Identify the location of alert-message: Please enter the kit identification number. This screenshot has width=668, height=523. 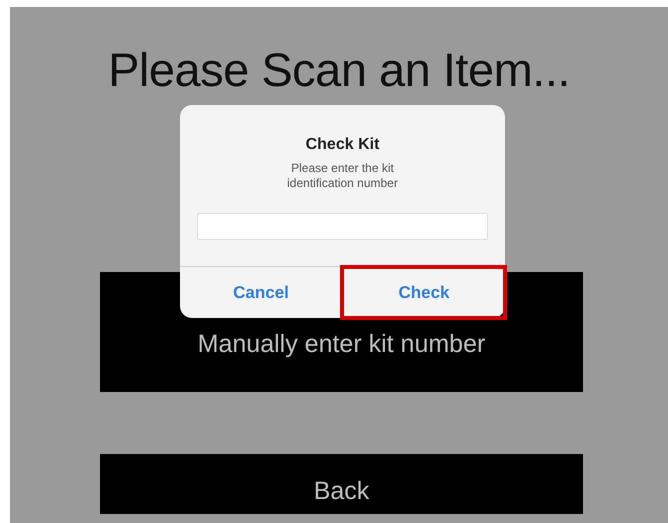
(342, 176).